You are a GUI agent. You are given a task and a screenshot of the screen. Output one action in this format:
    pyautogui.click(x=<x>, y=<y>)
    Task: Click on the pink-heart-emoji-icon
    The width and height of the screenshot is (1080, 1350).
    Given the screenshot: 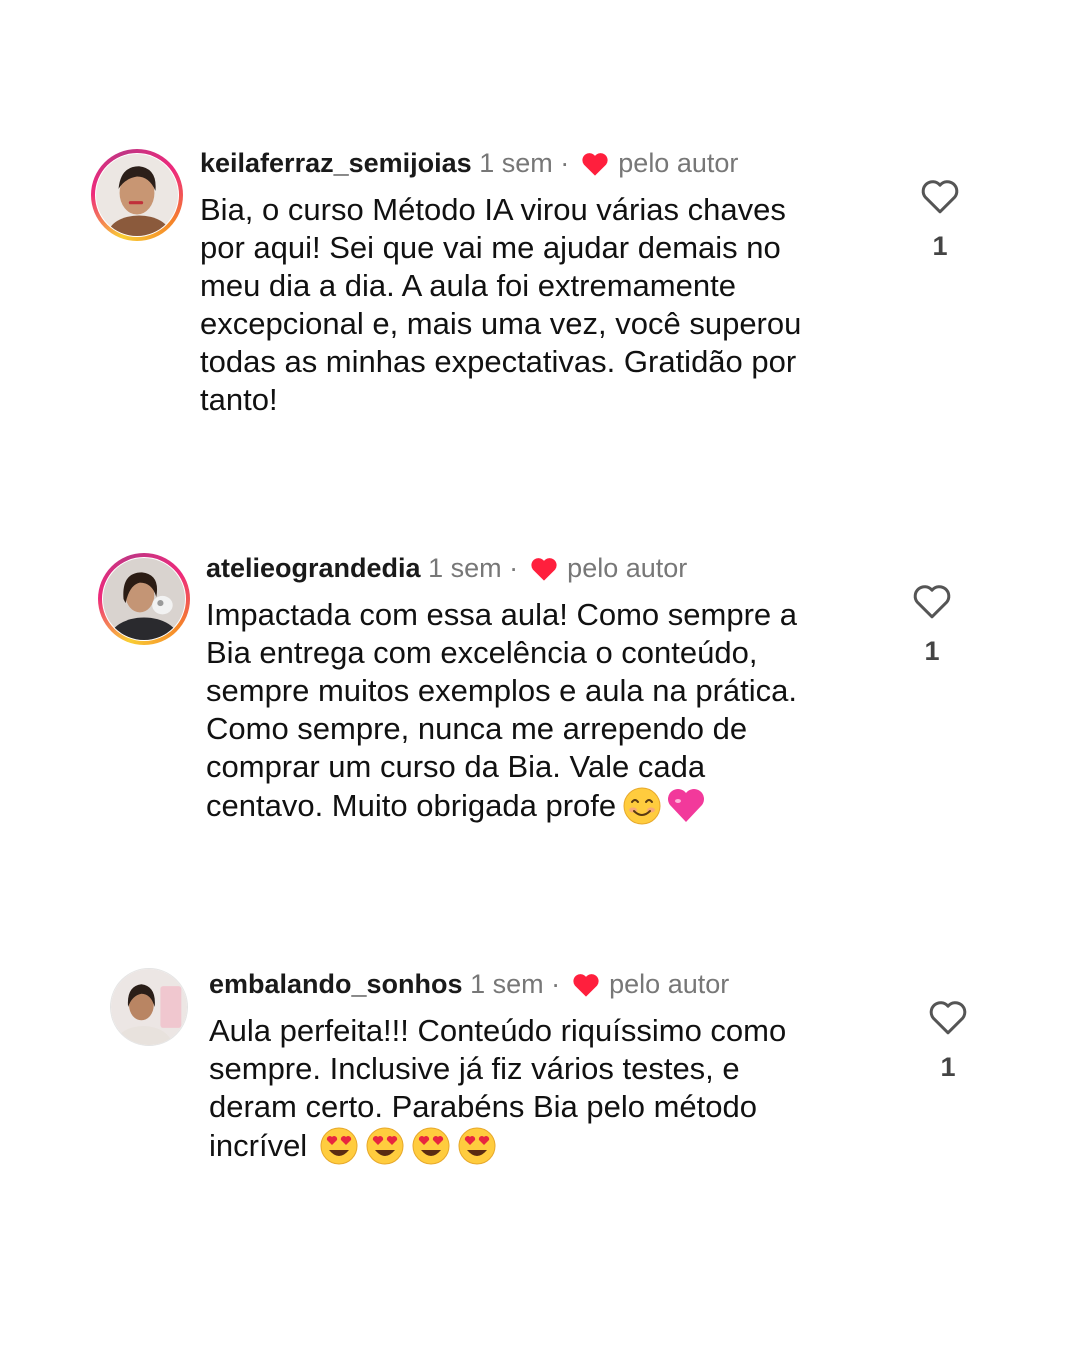 What is the action you would take?
    pyautogui.click(x=686, y=805)
    